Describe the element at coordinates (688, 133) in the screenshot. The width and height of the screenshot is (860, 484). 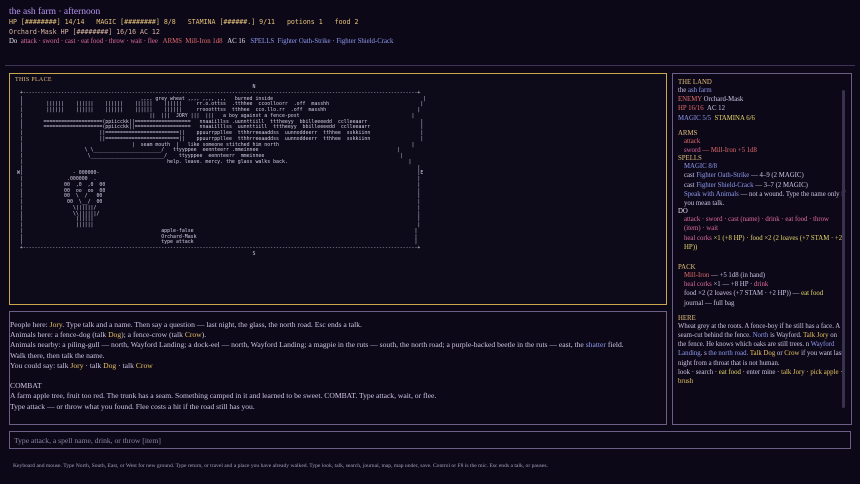
I see `arms-heading: ARMS` at that location.